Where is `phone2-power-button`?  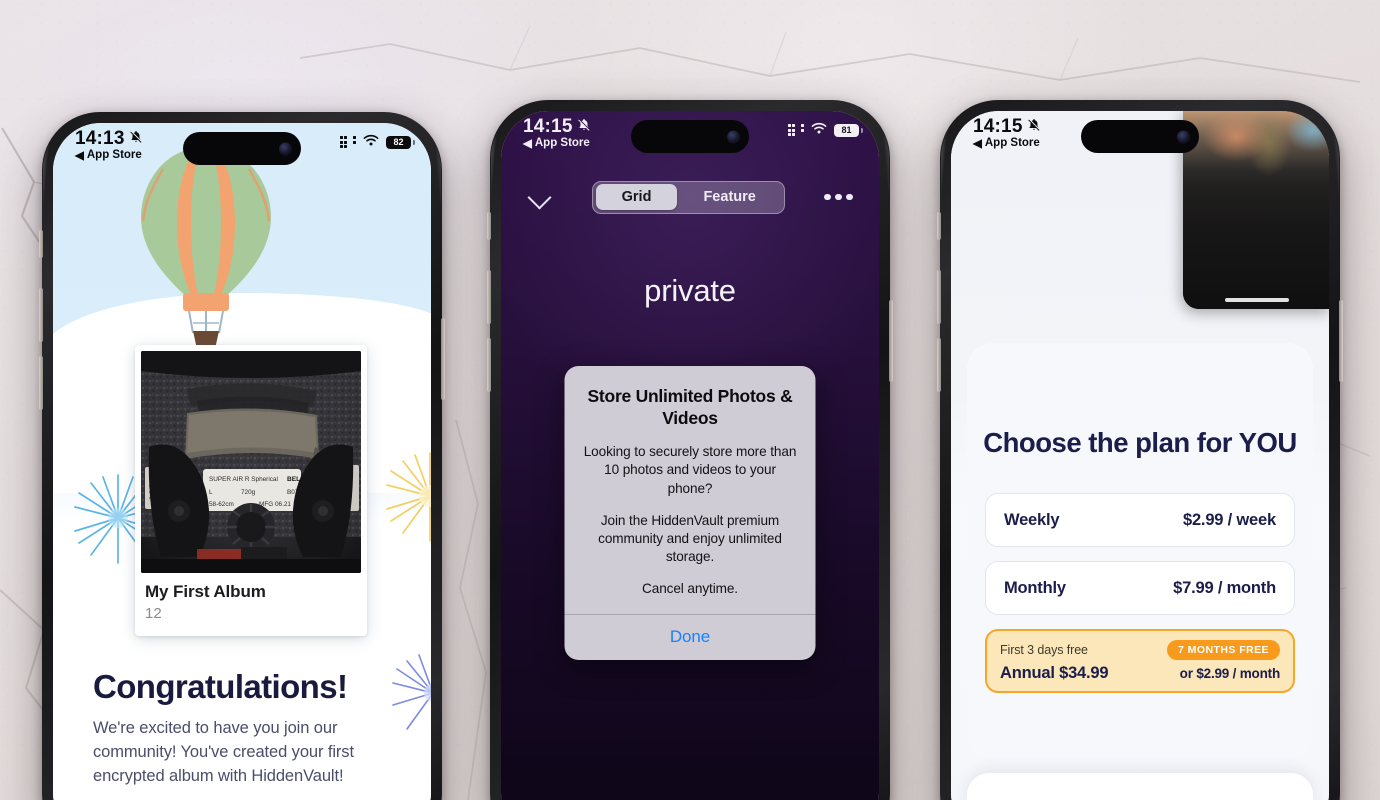
phone2-power-button is located at coordinates (891, 341).